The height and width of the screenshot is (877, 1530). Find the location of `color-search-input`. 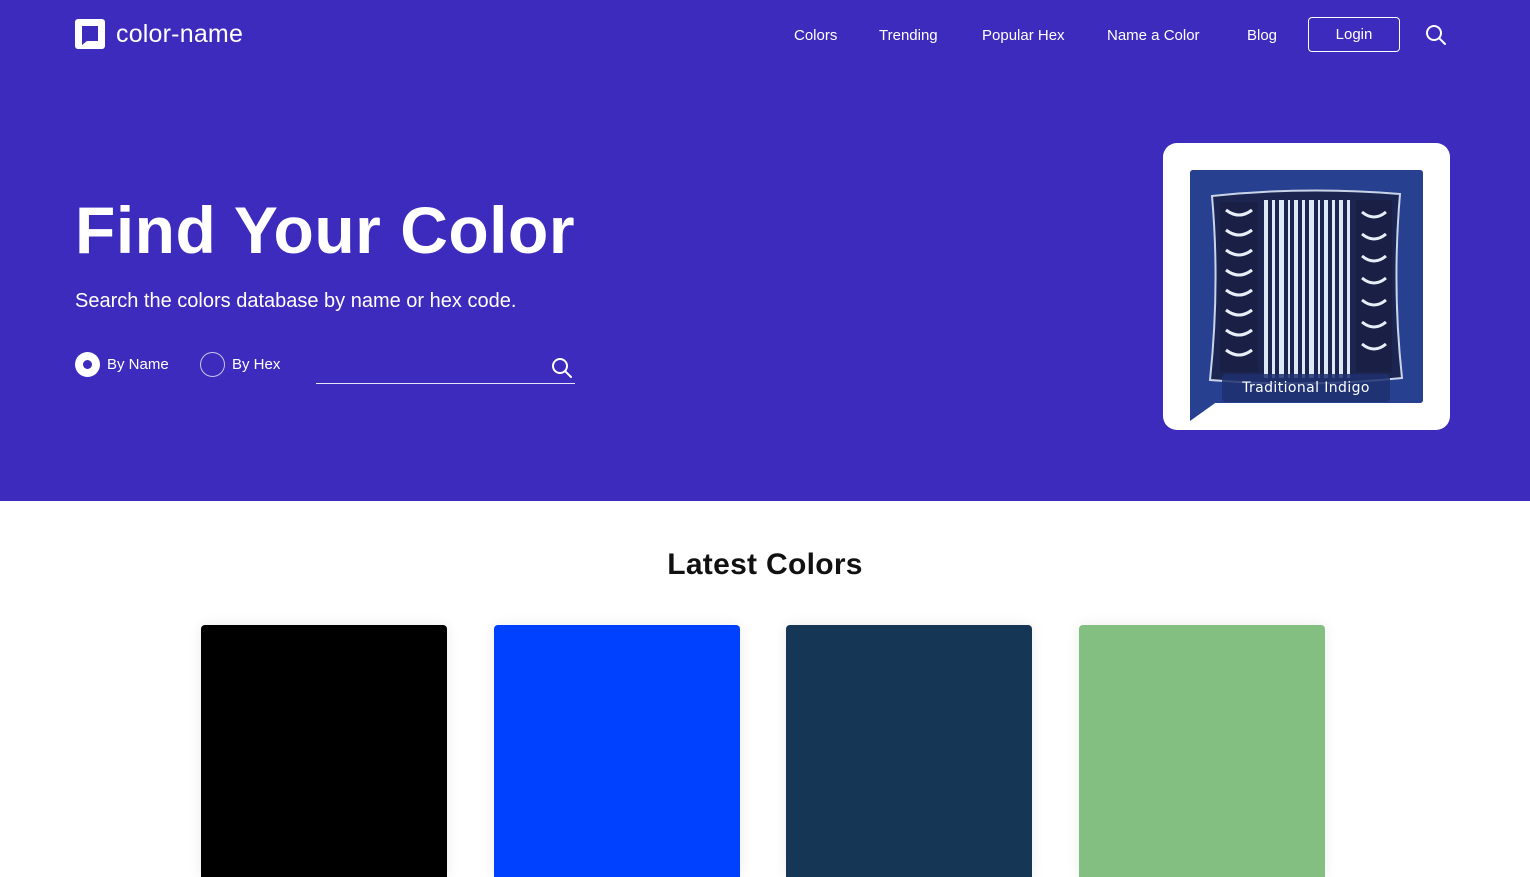

color-search-input is located at coordinates (428, 366).